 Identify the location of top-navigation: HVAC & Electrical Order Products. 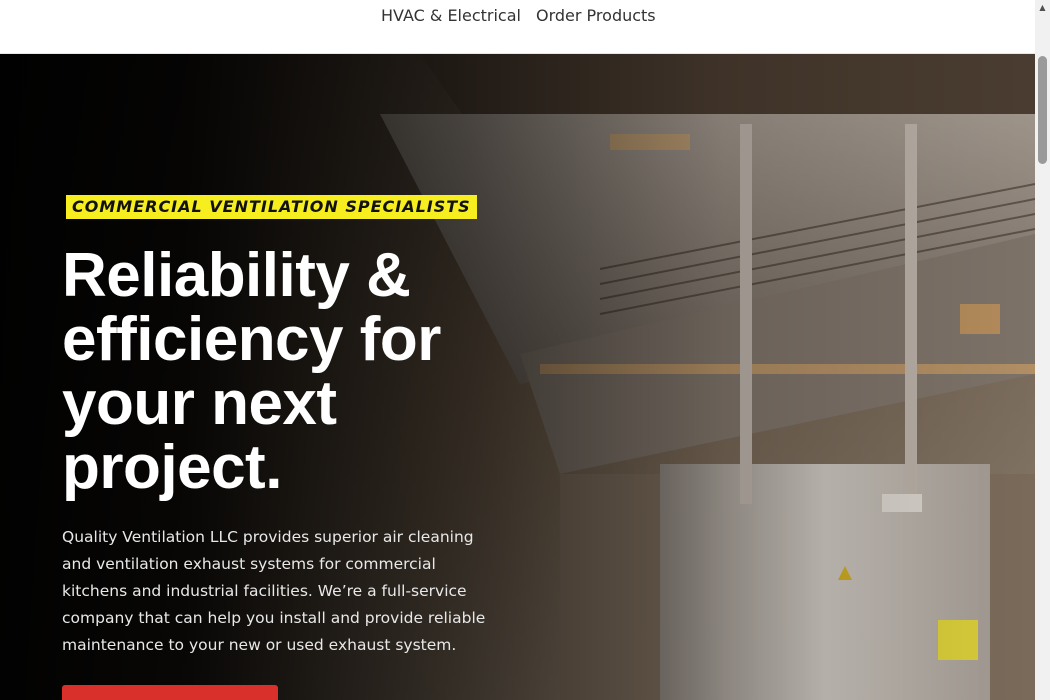
(517, 27).